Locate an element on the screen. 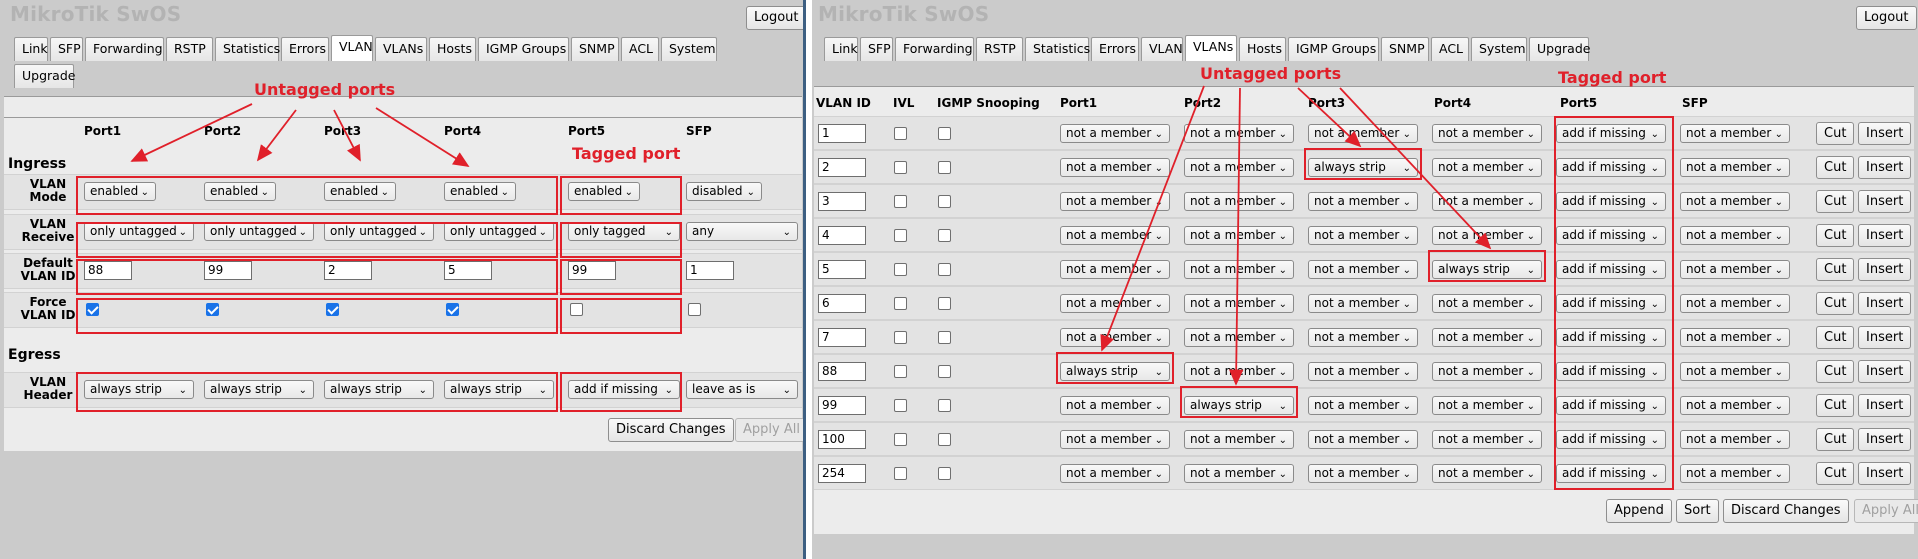  vlan-id-input: 3 is located at coordinates (842, 201).